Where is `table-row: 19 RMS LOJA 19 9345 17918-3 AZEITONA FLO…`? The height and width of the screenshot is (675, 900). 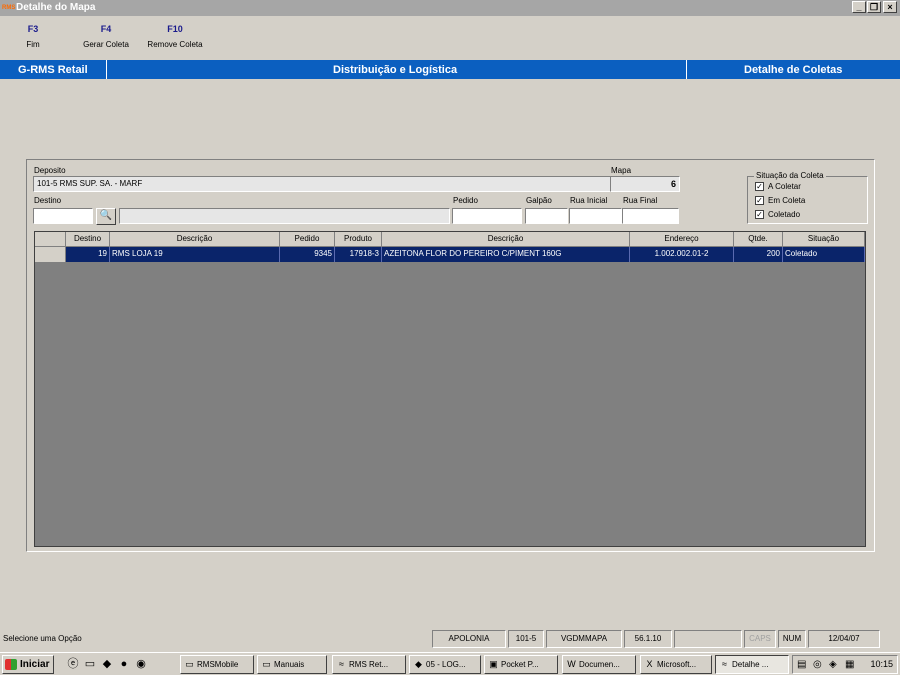 table-row: 19 RMS LOJA 19 9345 17918-3 AZEITONA FLO… is located at coordinates (450, 254).